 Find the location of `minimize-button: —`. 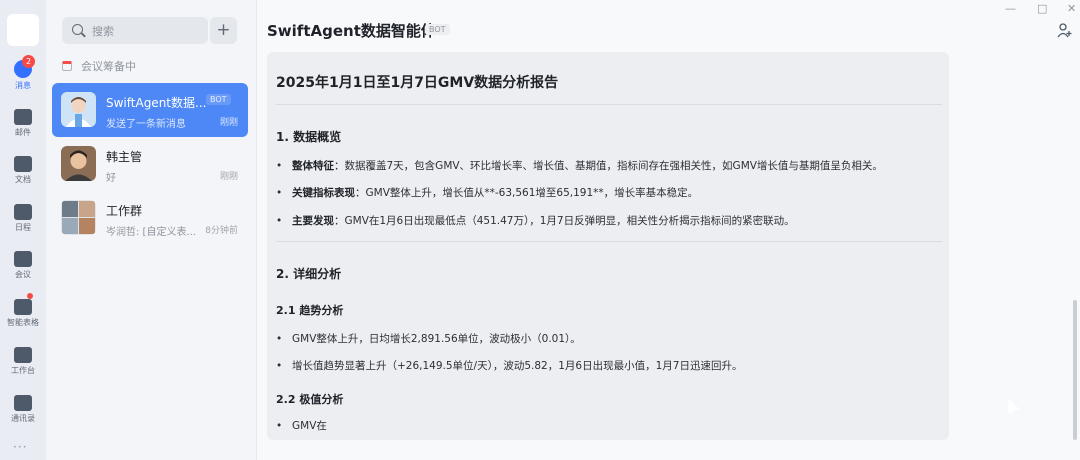

minimize-button: — is located at coordinates (1010, 8).